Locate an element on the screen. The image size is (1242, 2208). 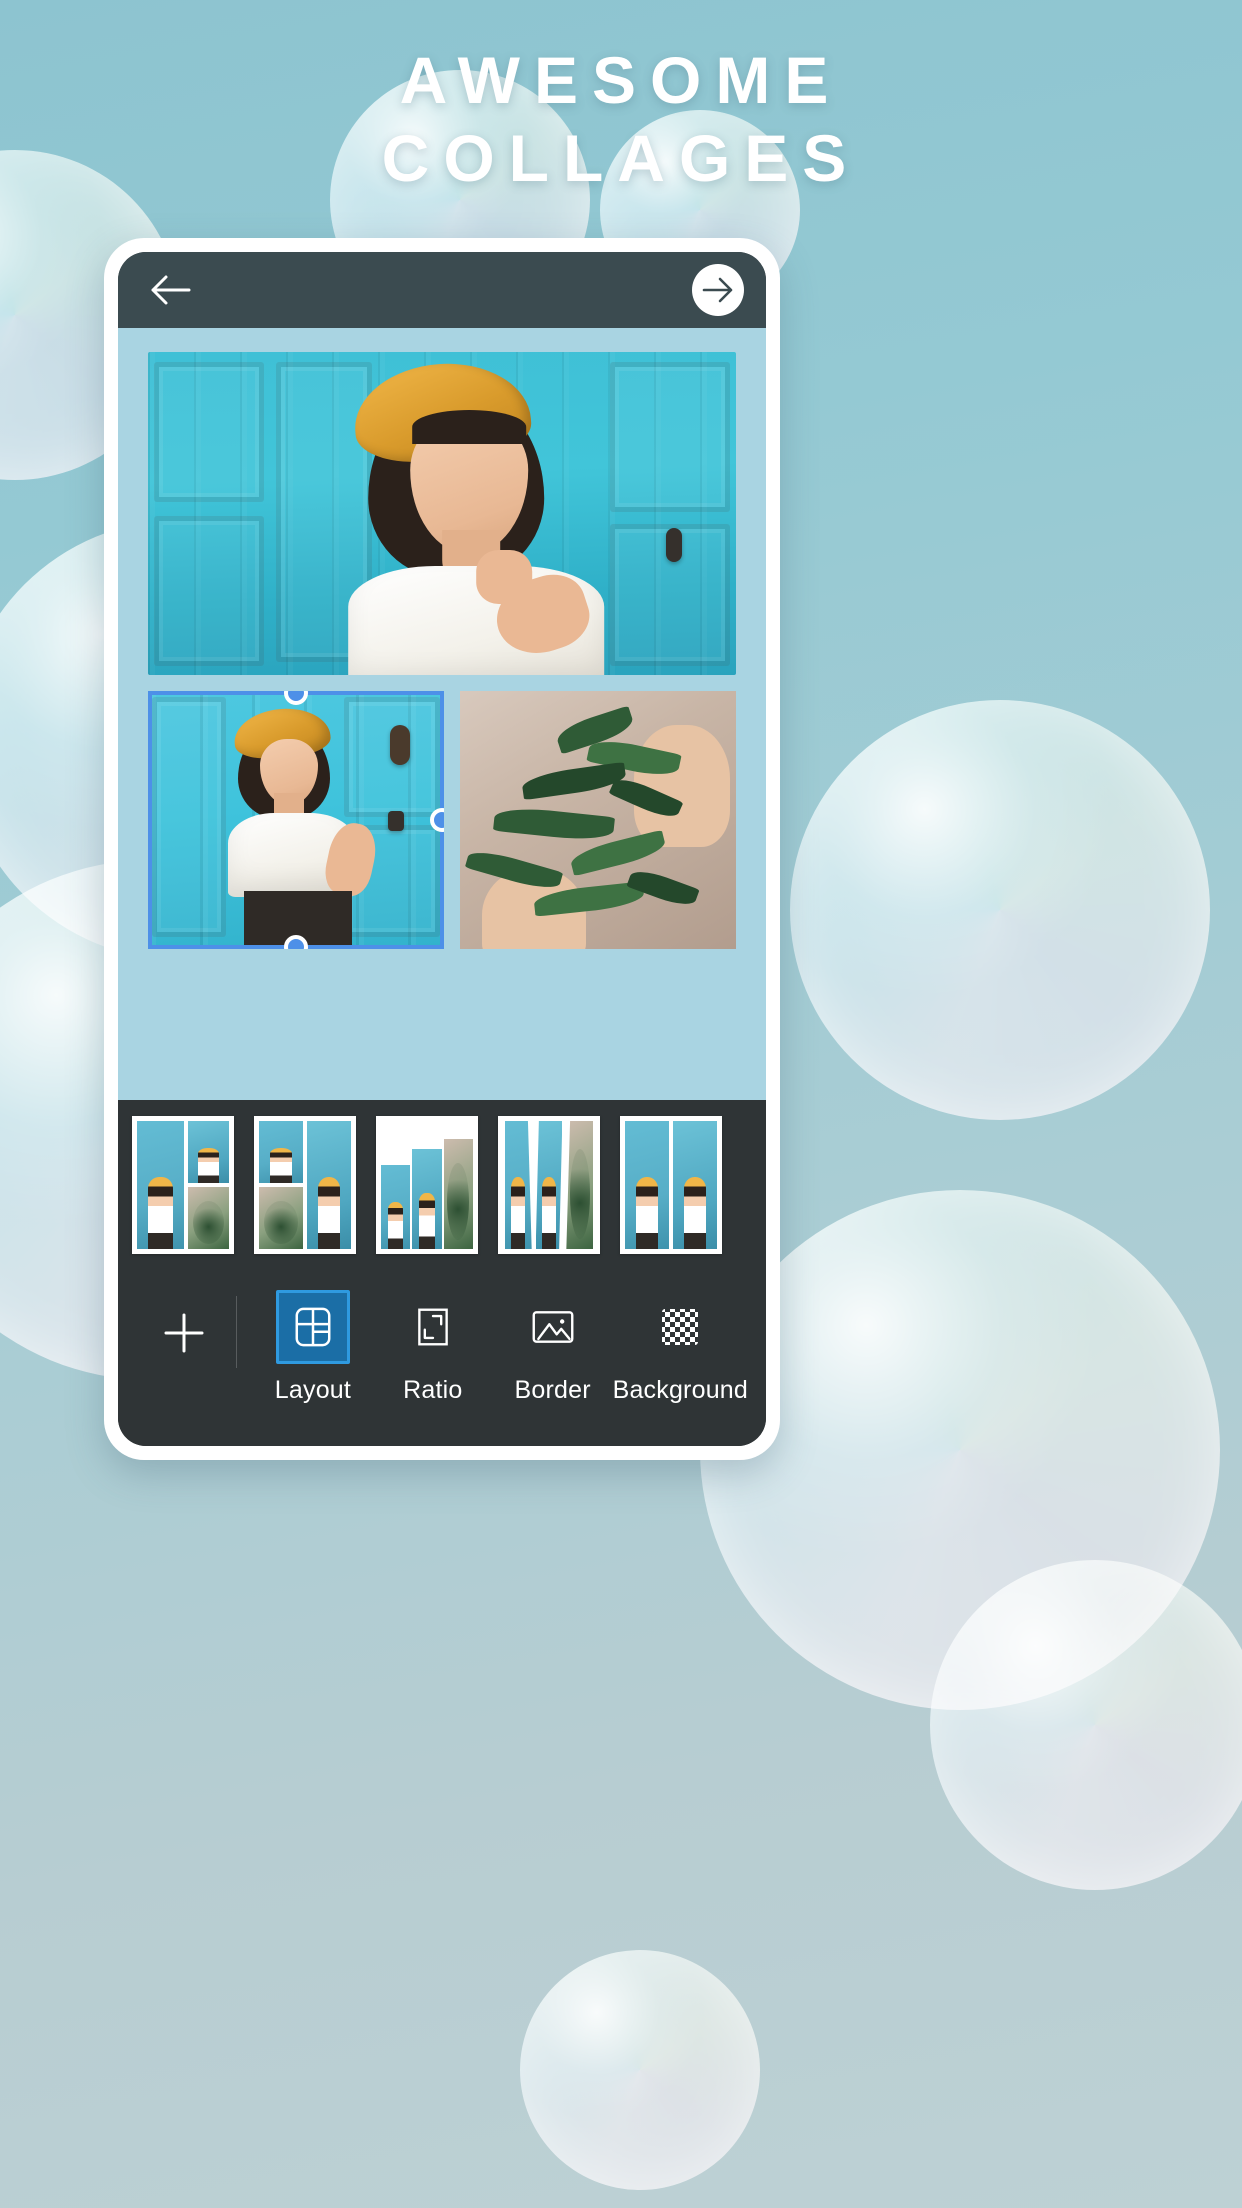
image-icon is located at coordinates (553, 1327).